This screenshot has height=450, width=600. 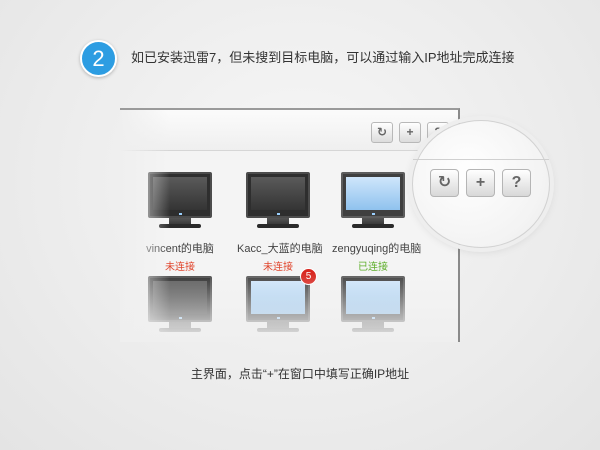 What do you see at coordinates (280, 222) in the screenshot?
I see `device-item: Kacc_大蓝的电脑 未连接` at bounding box center [280, 222].